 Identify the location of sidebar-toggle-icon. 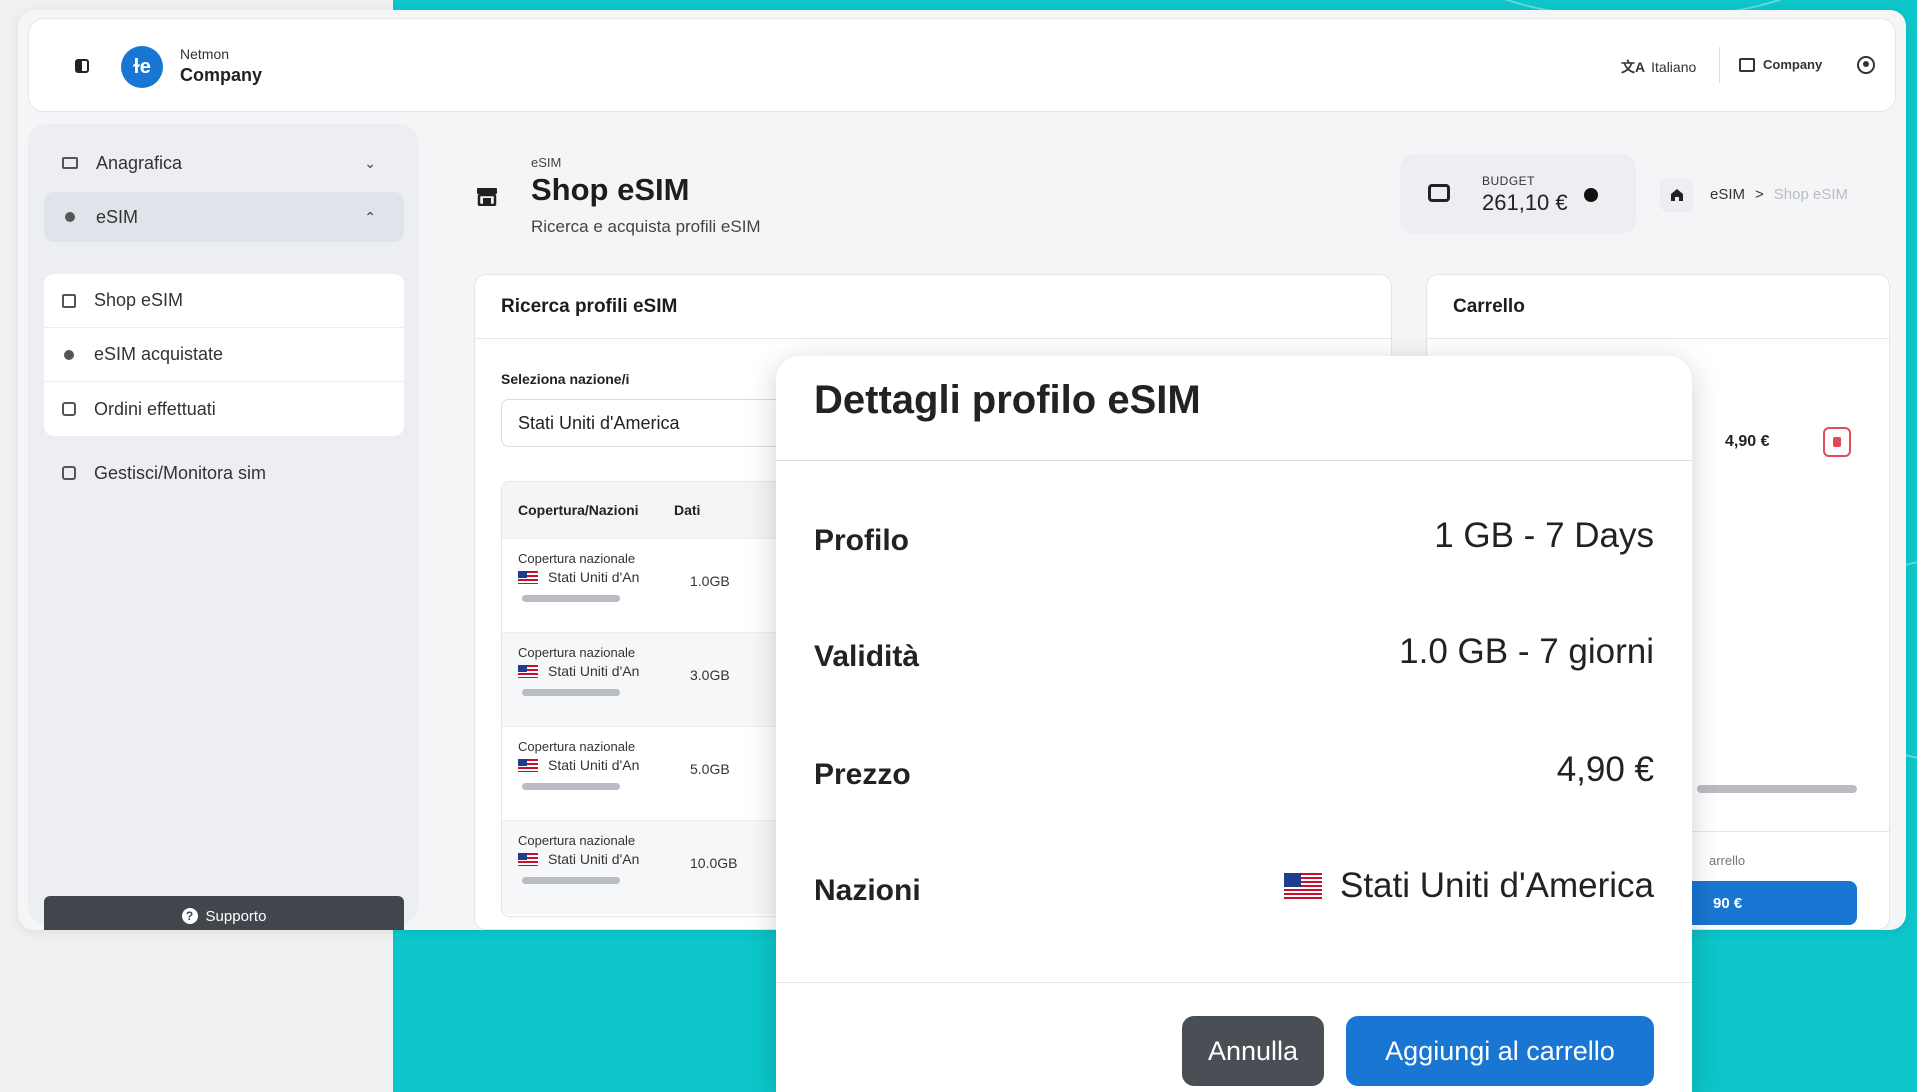
(82, 66).